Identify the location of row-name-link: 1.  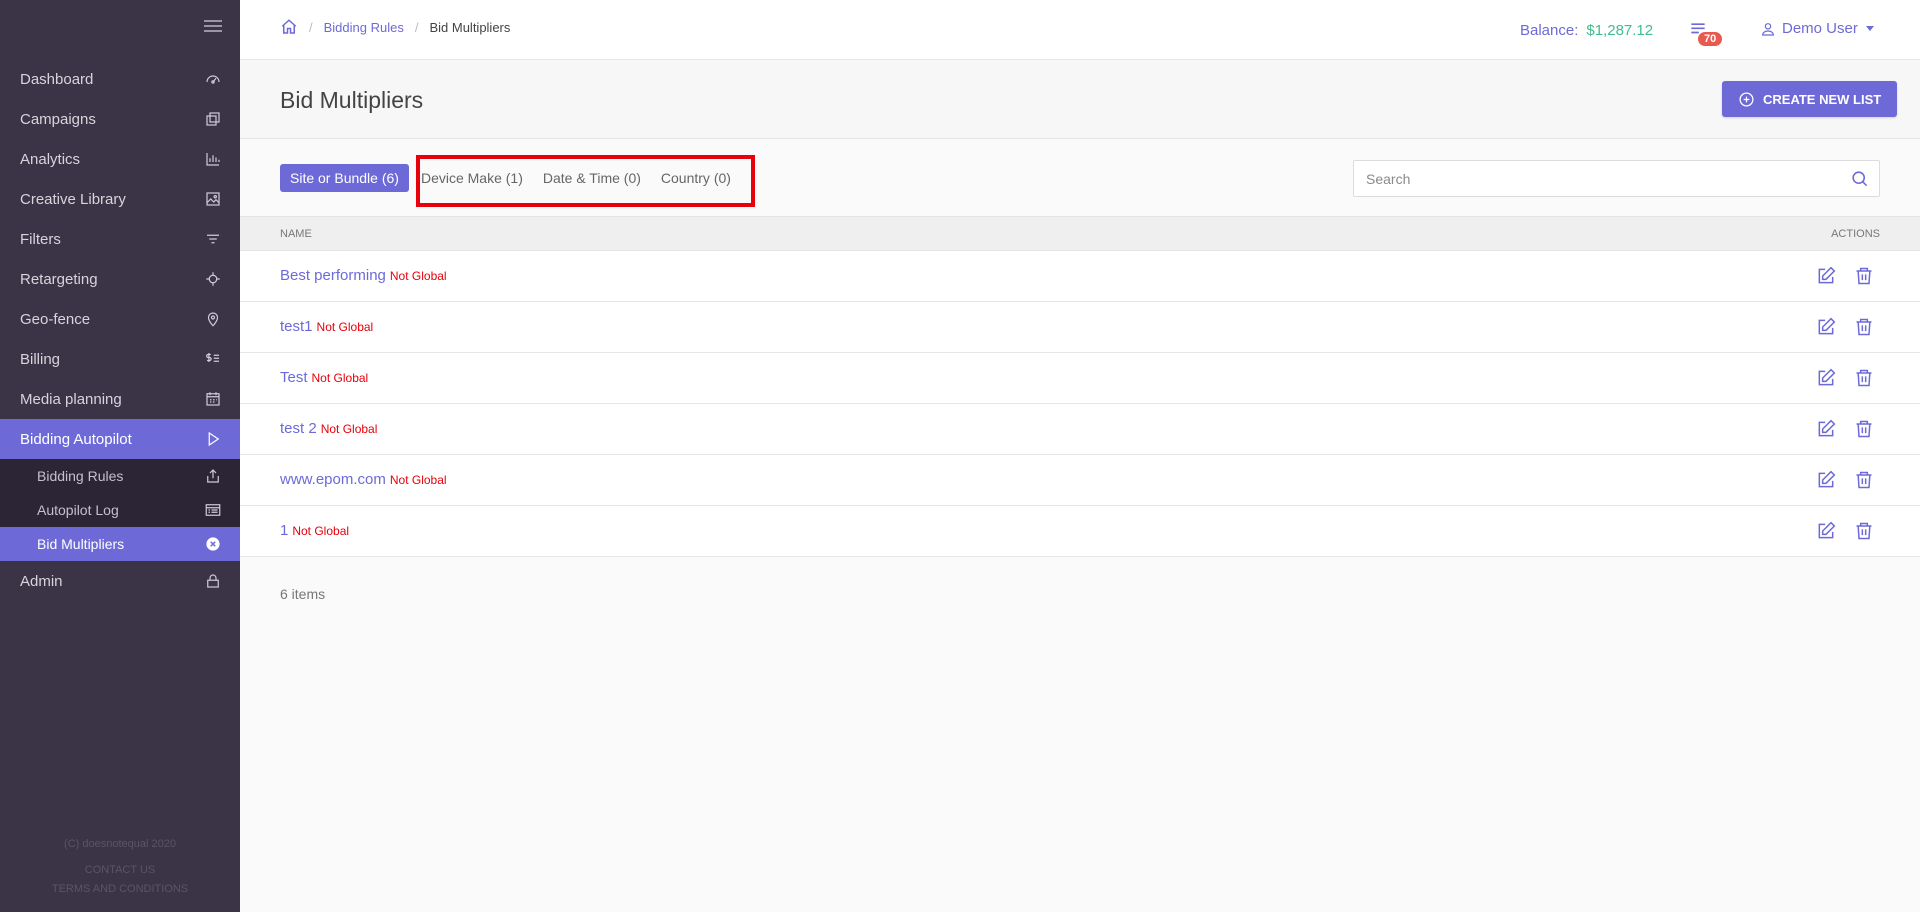
(284, 530).